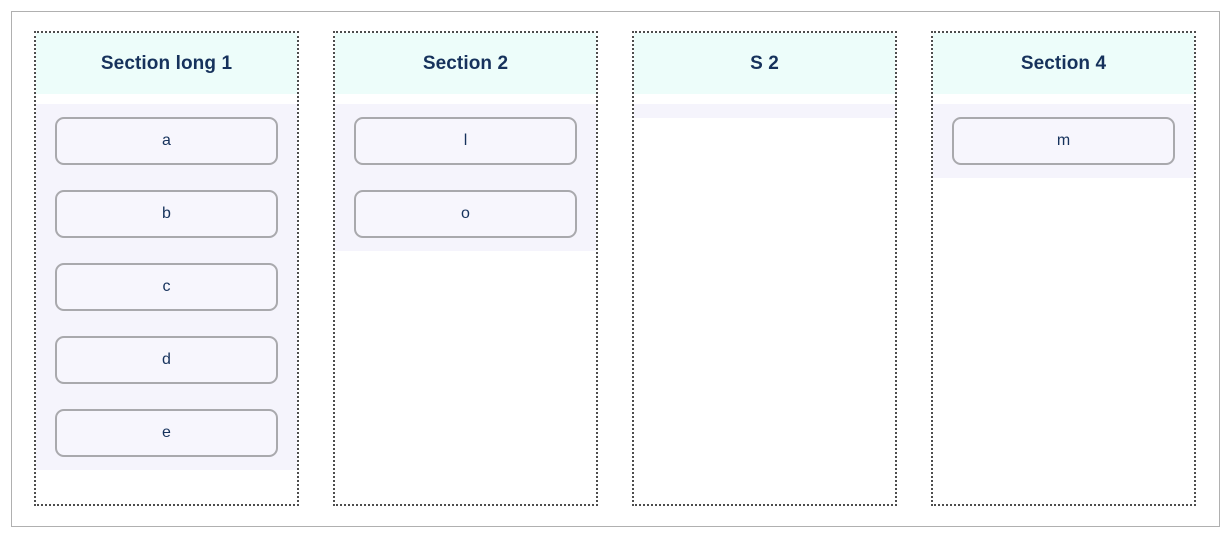 This screenshot has width=1232, height=542. Describe the element at coordinates (1063, 63) in the screenshot. I see `section-title: Section 4` at that location.